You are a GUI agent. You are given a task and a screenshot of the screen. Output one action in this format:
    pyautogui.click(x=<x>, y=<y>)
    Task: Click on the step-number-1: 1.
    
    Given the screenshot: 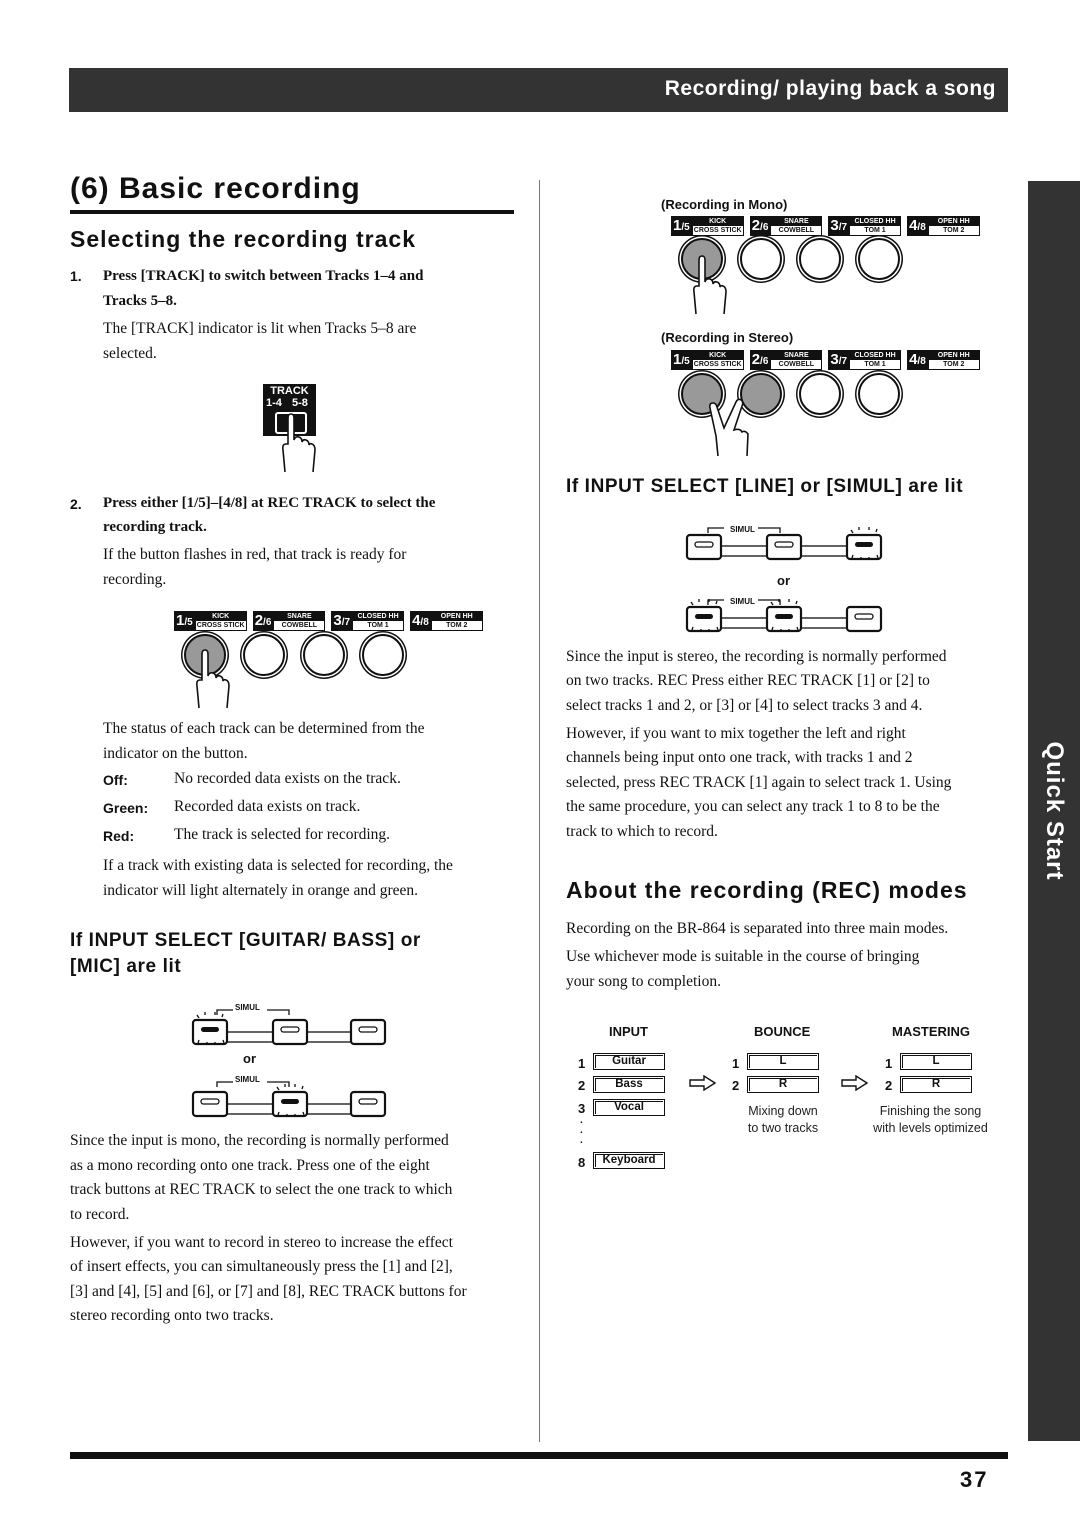 What is the action you would take?
    pyautogui.click(x=76, y=276)
    